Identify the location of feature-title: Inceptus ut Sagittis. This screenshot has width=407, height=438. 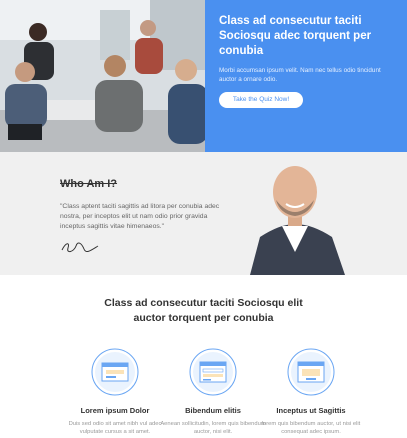
(311, 410).